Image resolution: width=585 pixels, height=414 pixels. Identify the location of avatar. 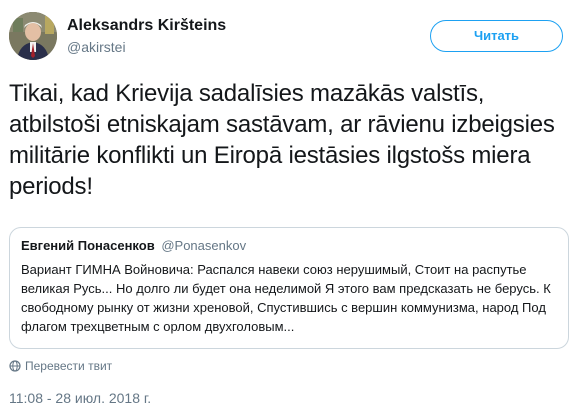
(33, 36).